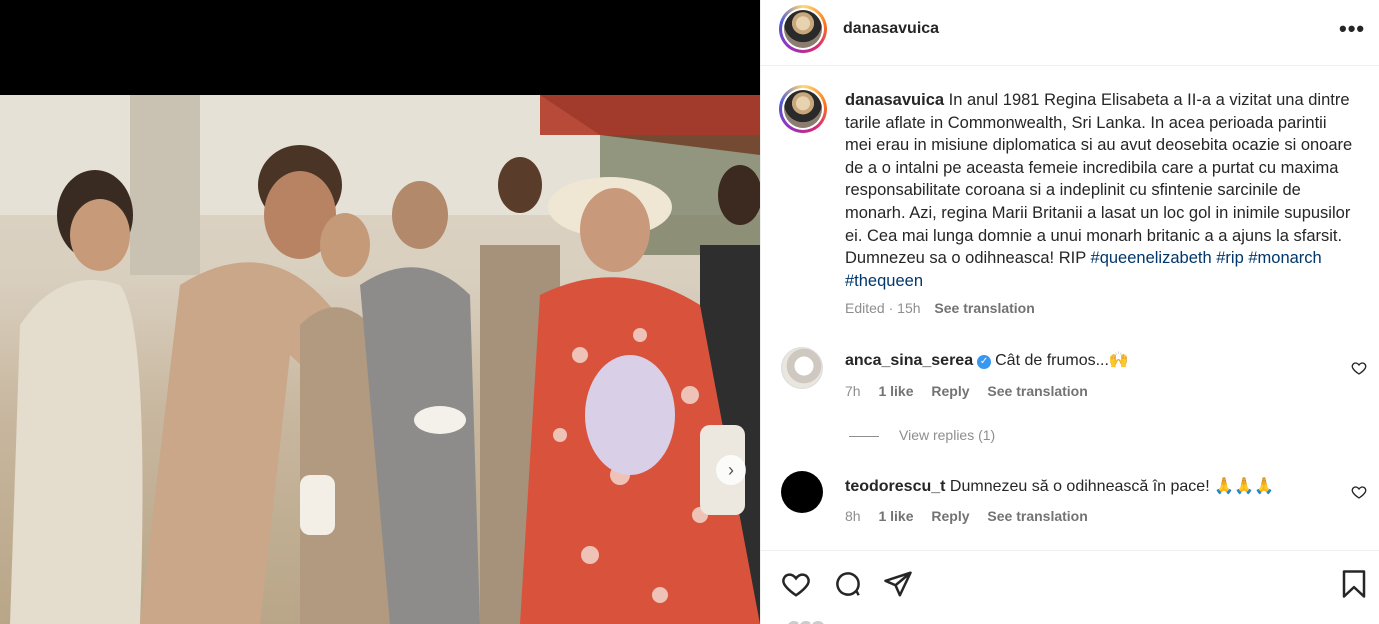  I want to click on next-image-button: ›, so click(731, 470).